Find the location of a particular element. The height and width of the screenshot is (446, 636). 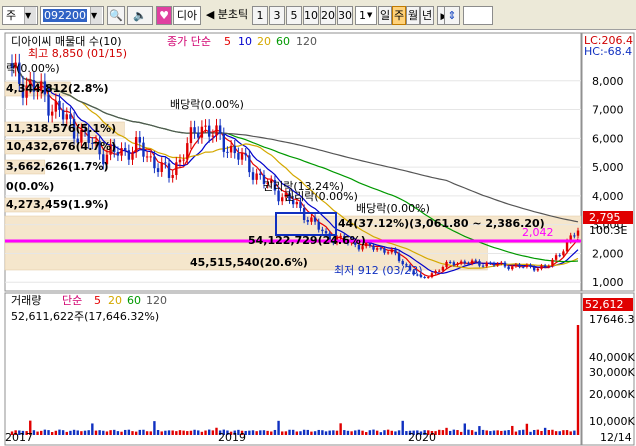

vp-label: 4,273,459(1.9%) is located at coordinates (57, 204).